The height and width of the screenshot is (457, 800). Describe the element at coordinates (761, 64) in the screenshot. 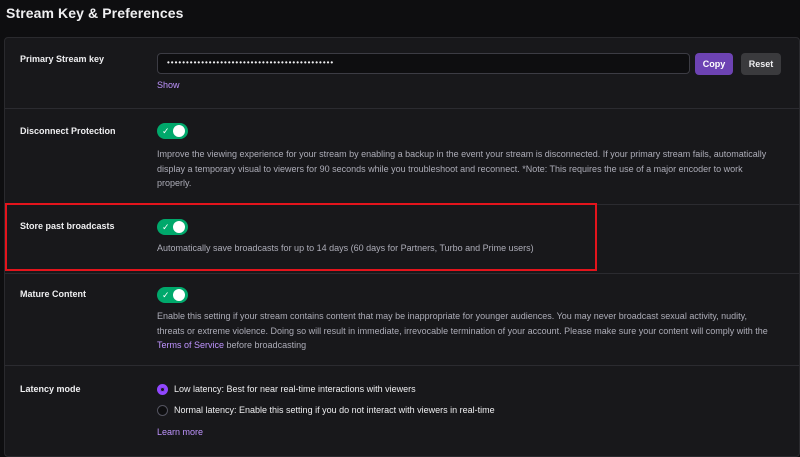

I see `reset-button: Reset` at that location.